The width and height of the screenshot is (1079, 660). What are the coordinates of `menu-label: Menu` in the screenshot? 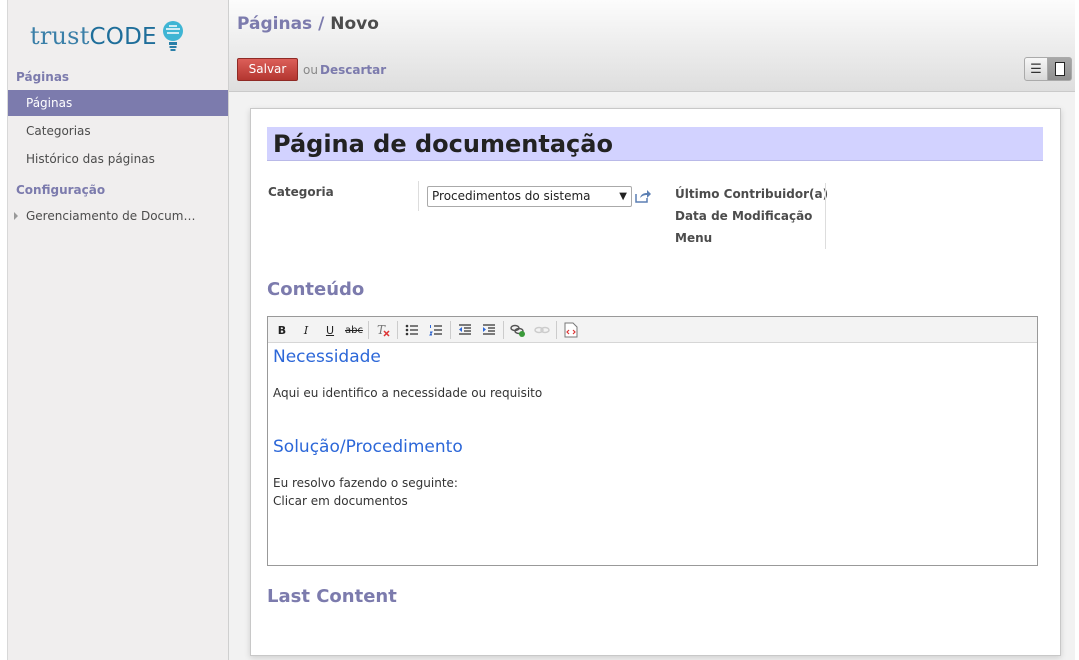 It's located at (694, 238).